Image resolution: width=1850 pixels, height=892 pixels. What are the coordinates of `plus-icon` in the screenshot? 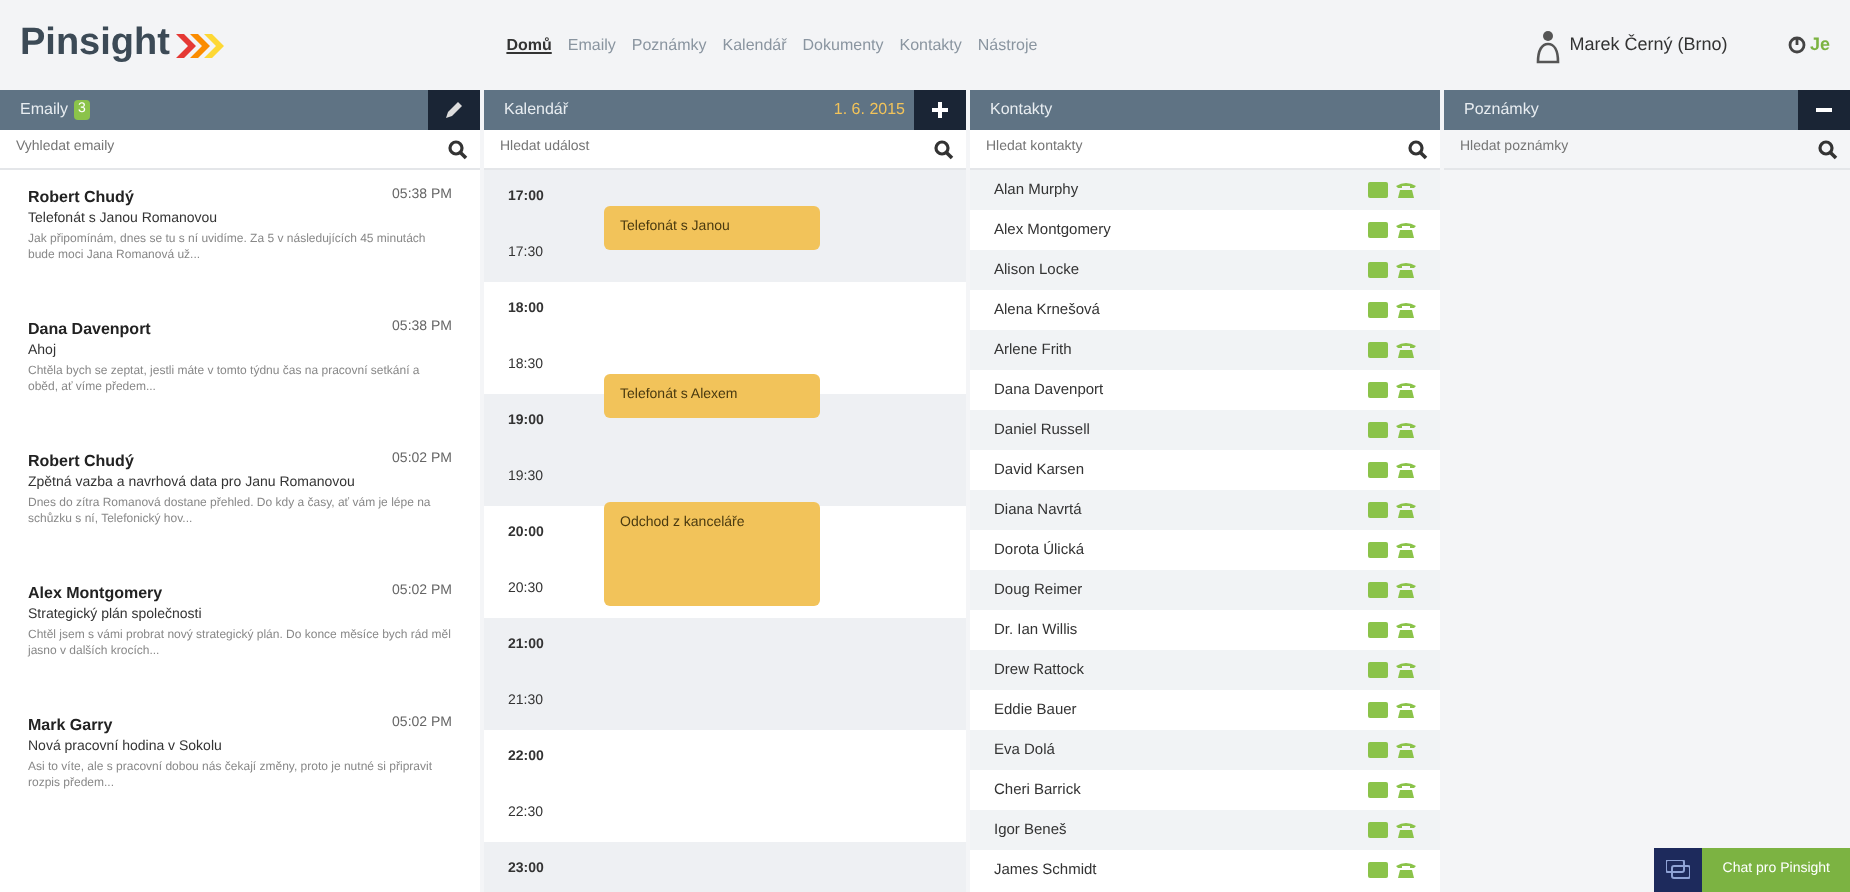 It's located at (940, 110).